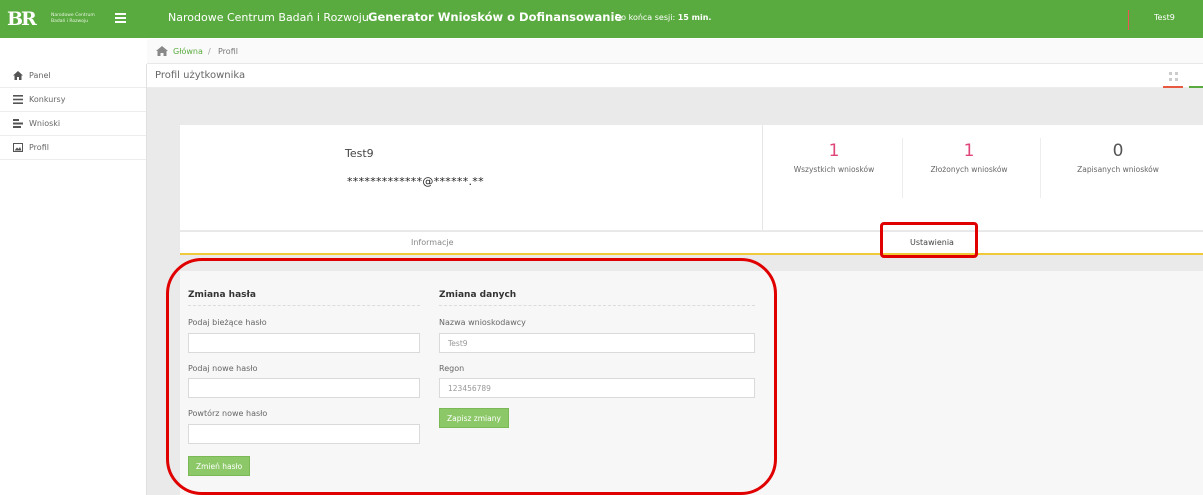  Describe the element at coordinates (73, 279) in the screenshot. I see `sidebar: Panel Konkursy Wnioski Profil` at that location.